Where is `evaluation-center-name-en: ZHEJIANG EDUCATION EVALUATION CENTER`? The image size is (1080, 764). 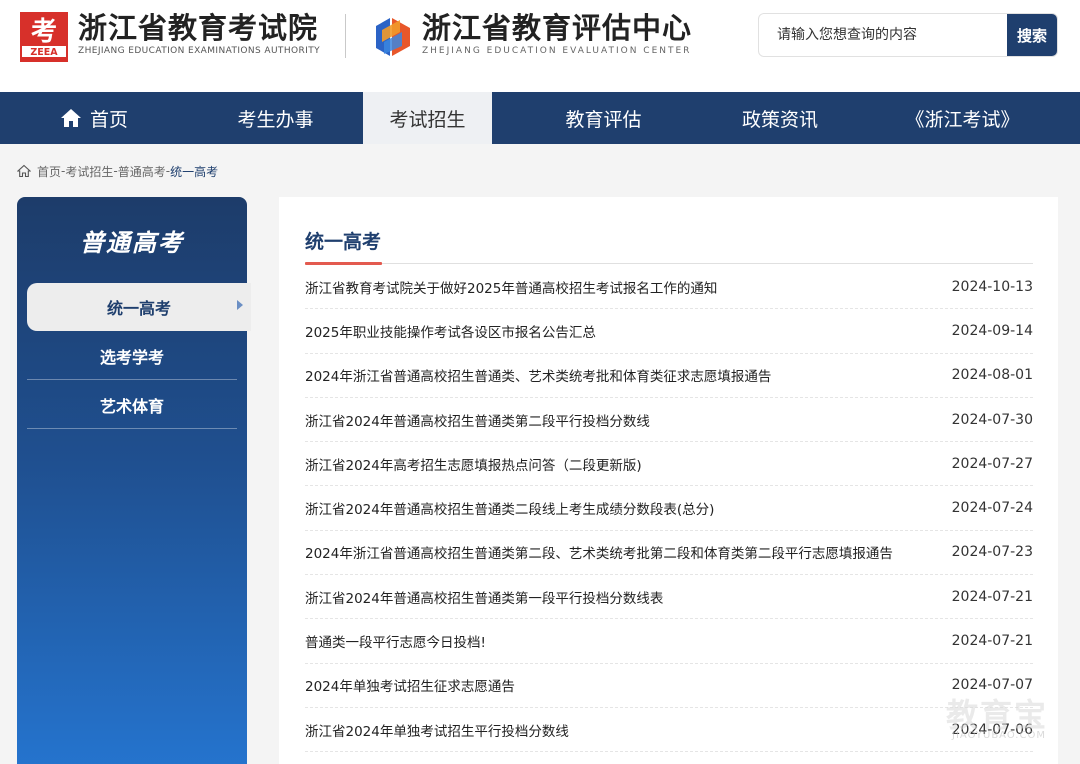
evaluation-center-name-en: ZHEJIANG EDUCATION EVALUATION CENTER is located at coordinates (557, 51).